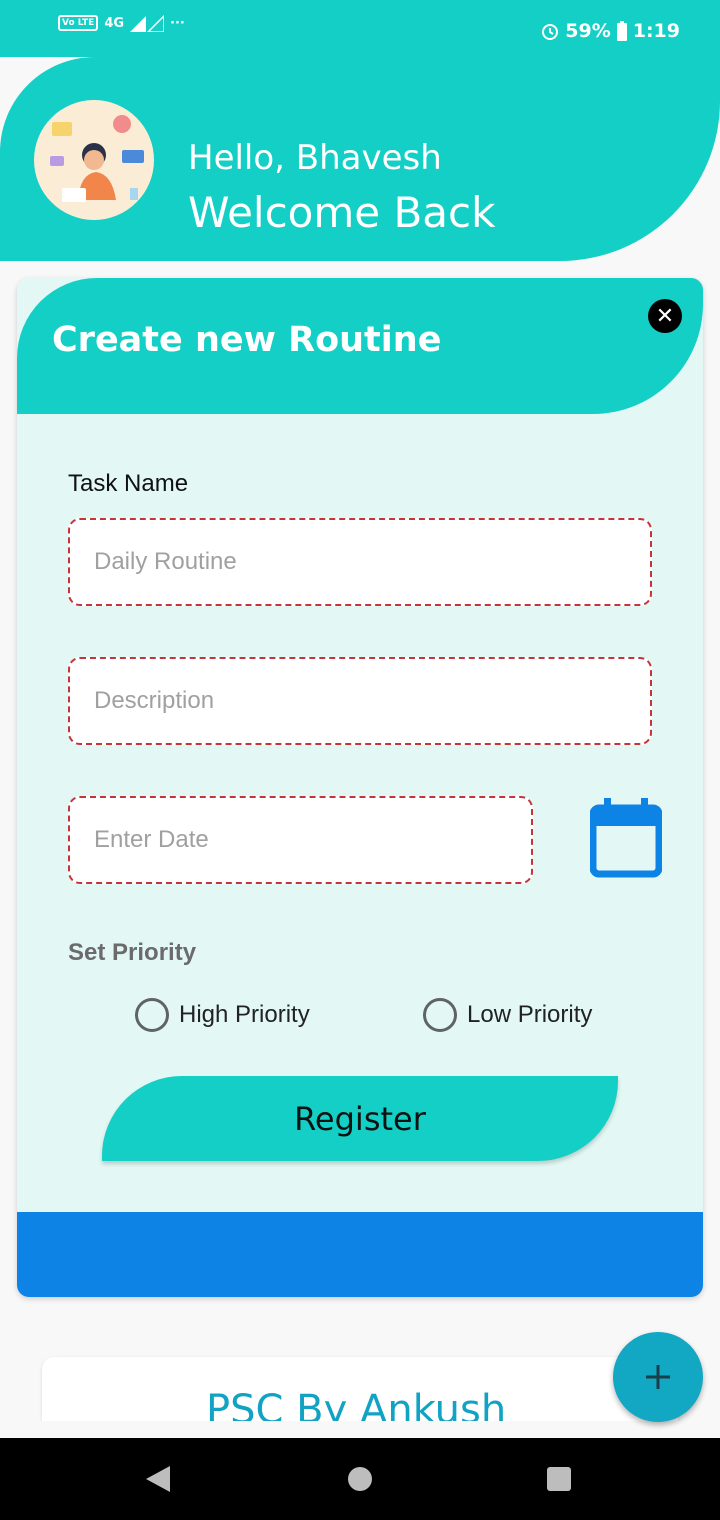 The image size is (720, 1520). What do you see at coordinates (128, 483) in the screenshot?
I see `task-name-label: Task Name` at bounding box center [128, 483].